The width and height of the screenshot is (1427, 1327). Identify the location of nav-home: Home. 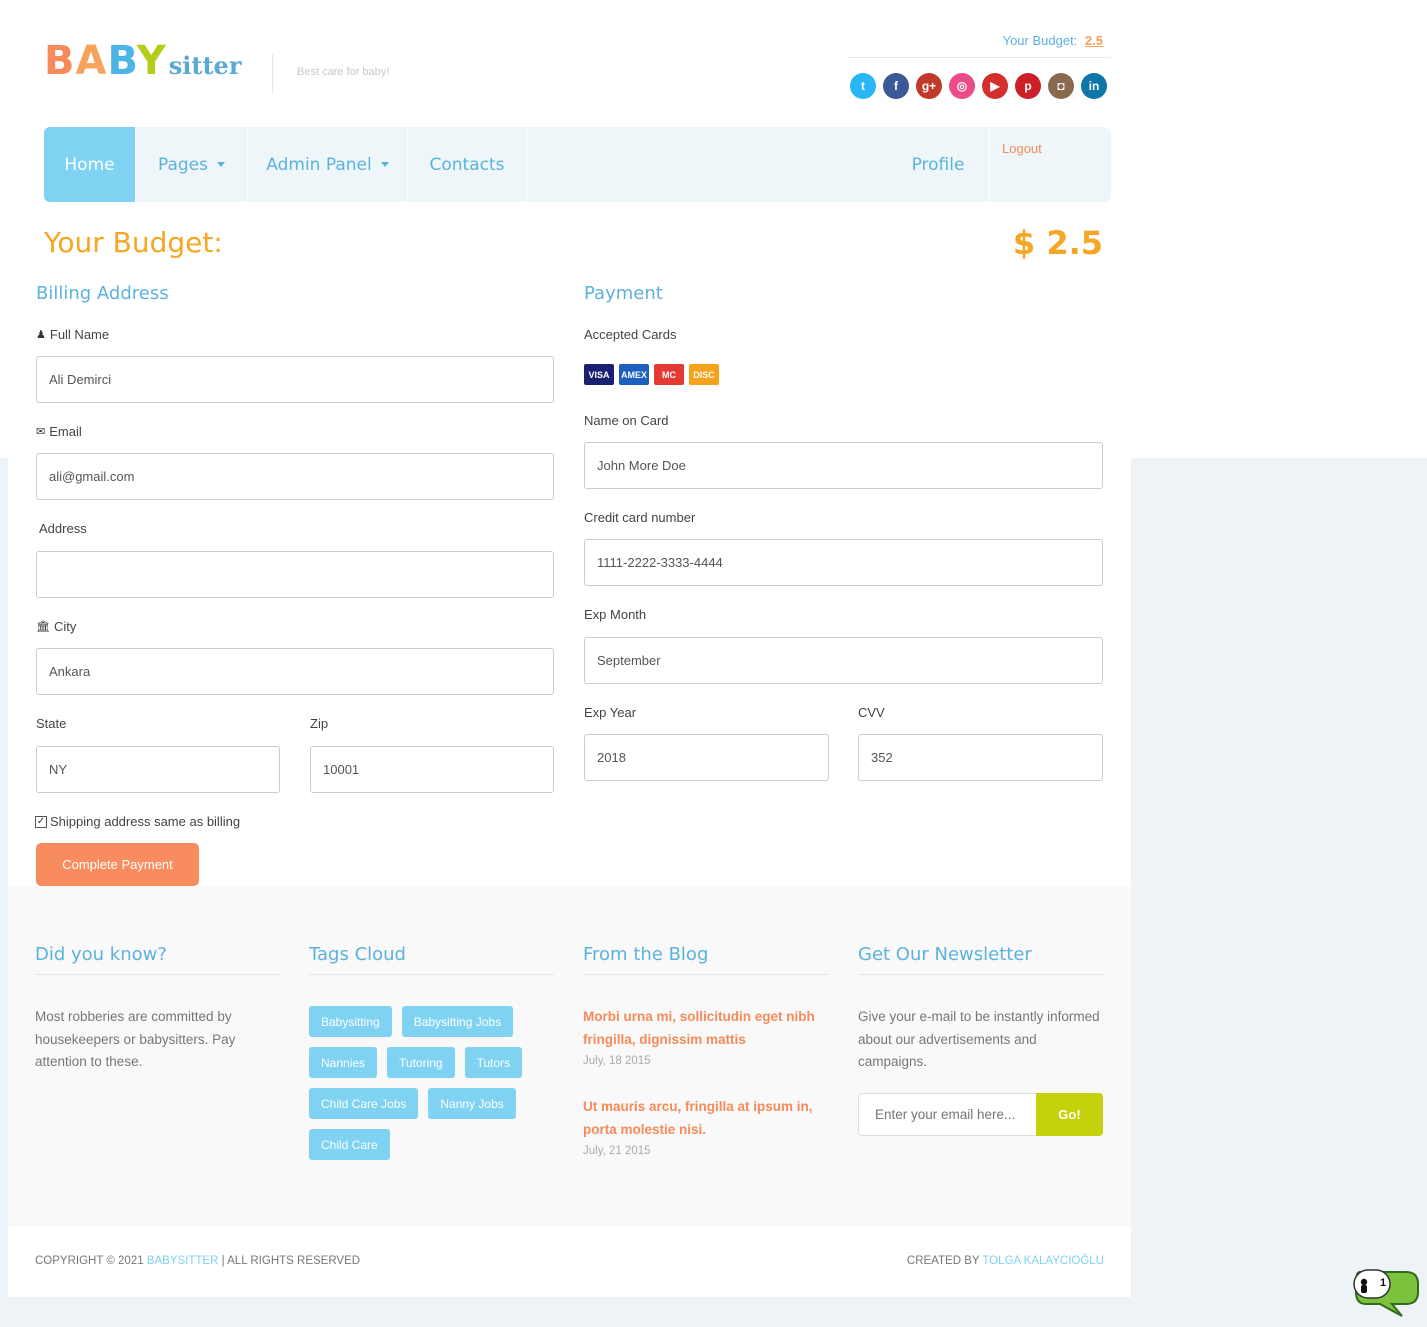
(90, 164).